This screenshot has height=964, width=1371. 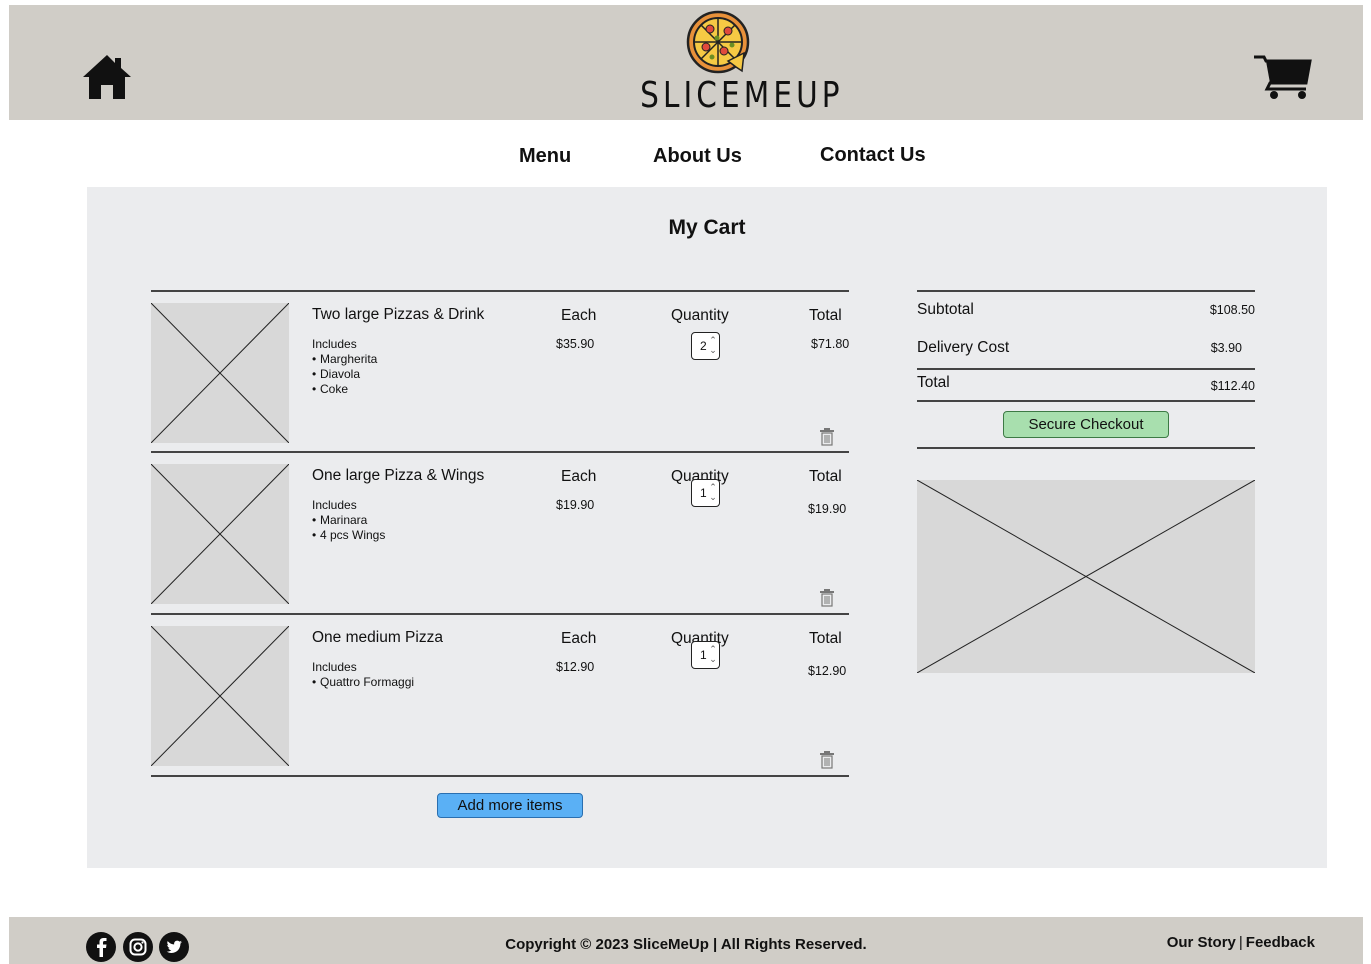 What do you see at coordinates (1086, 313) in the screenshot?
I see `subtotal-row: Subtotal $108.50` at bounding box center [1086, 313].